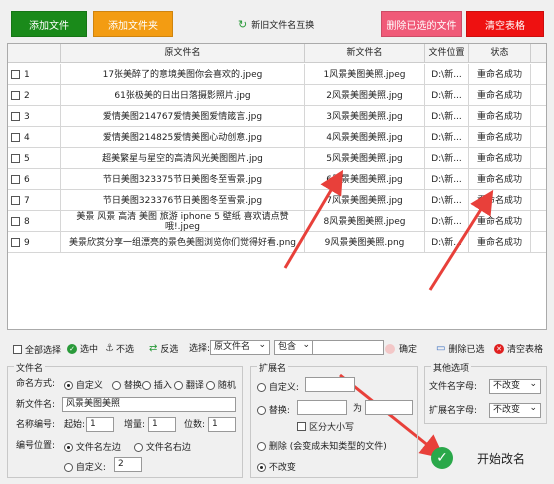 The width and height of the screenshot is (554, 484). I want to click on case-sensitive-box, so click(301, 426).